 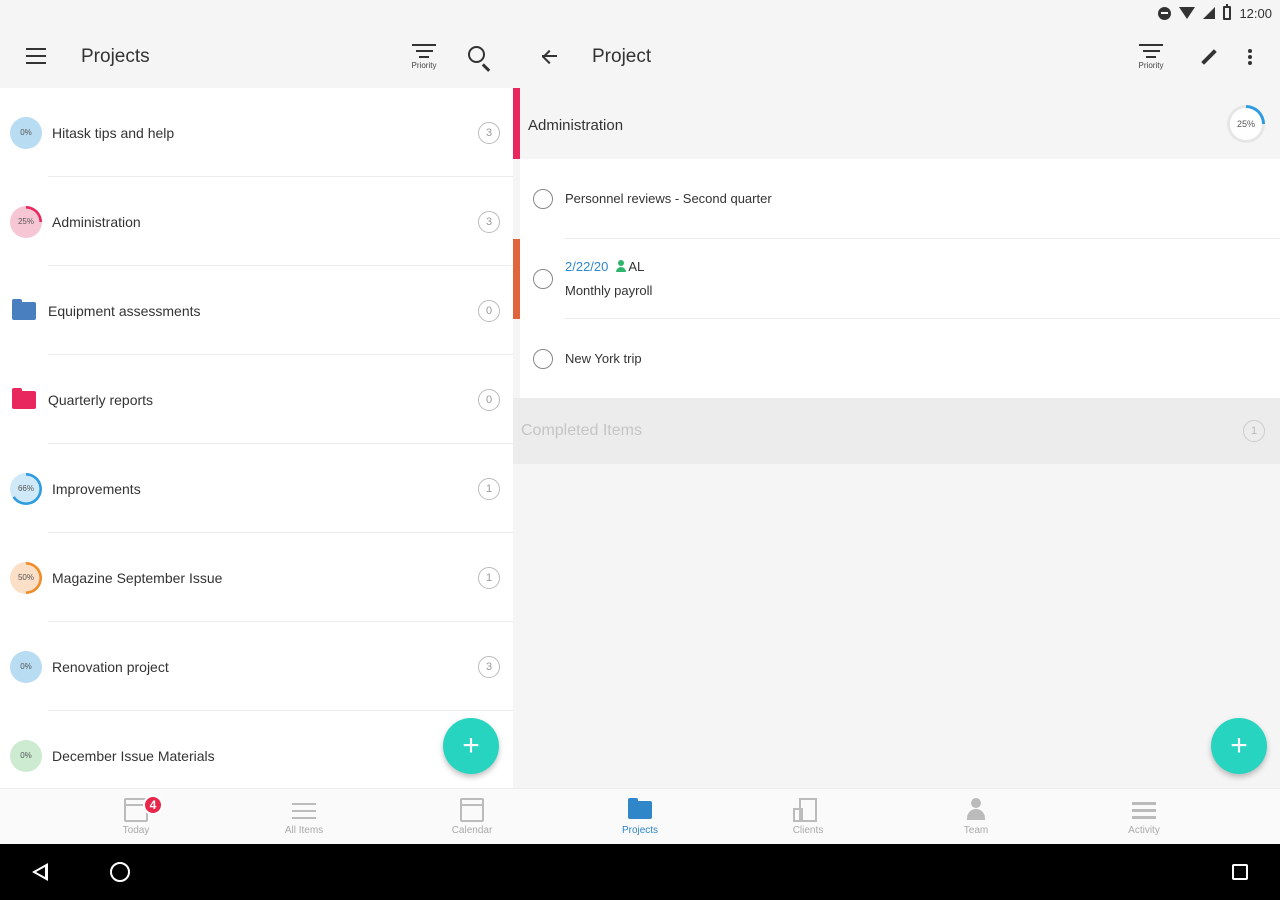 I want to click on building-icon, so click(x=805, y=810).